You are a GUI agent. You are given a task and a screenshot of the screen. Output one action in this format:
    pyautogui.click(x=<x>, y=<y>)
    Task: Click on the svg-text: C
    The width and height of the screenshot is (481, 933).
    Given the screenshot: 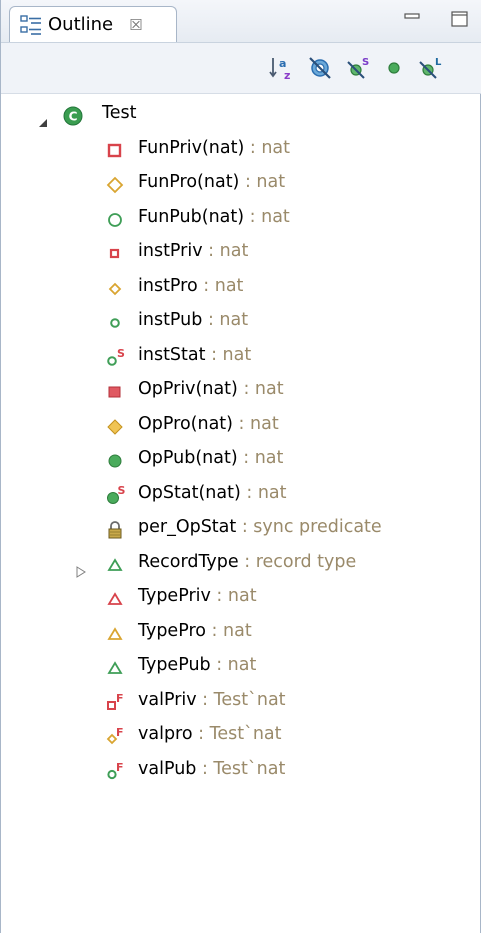 What is the action you would take?
    pyautogui.click(x=73, y=117)
    